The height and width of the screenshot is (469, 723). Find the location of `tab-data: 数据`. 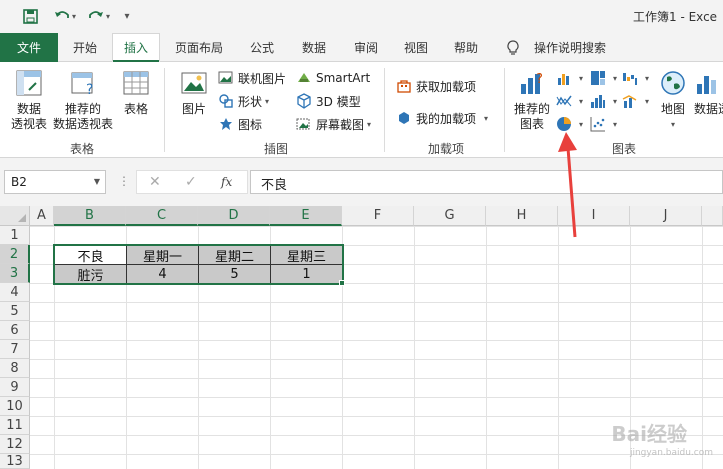

tab-data: 数据 is located at coordinates (314, 47).